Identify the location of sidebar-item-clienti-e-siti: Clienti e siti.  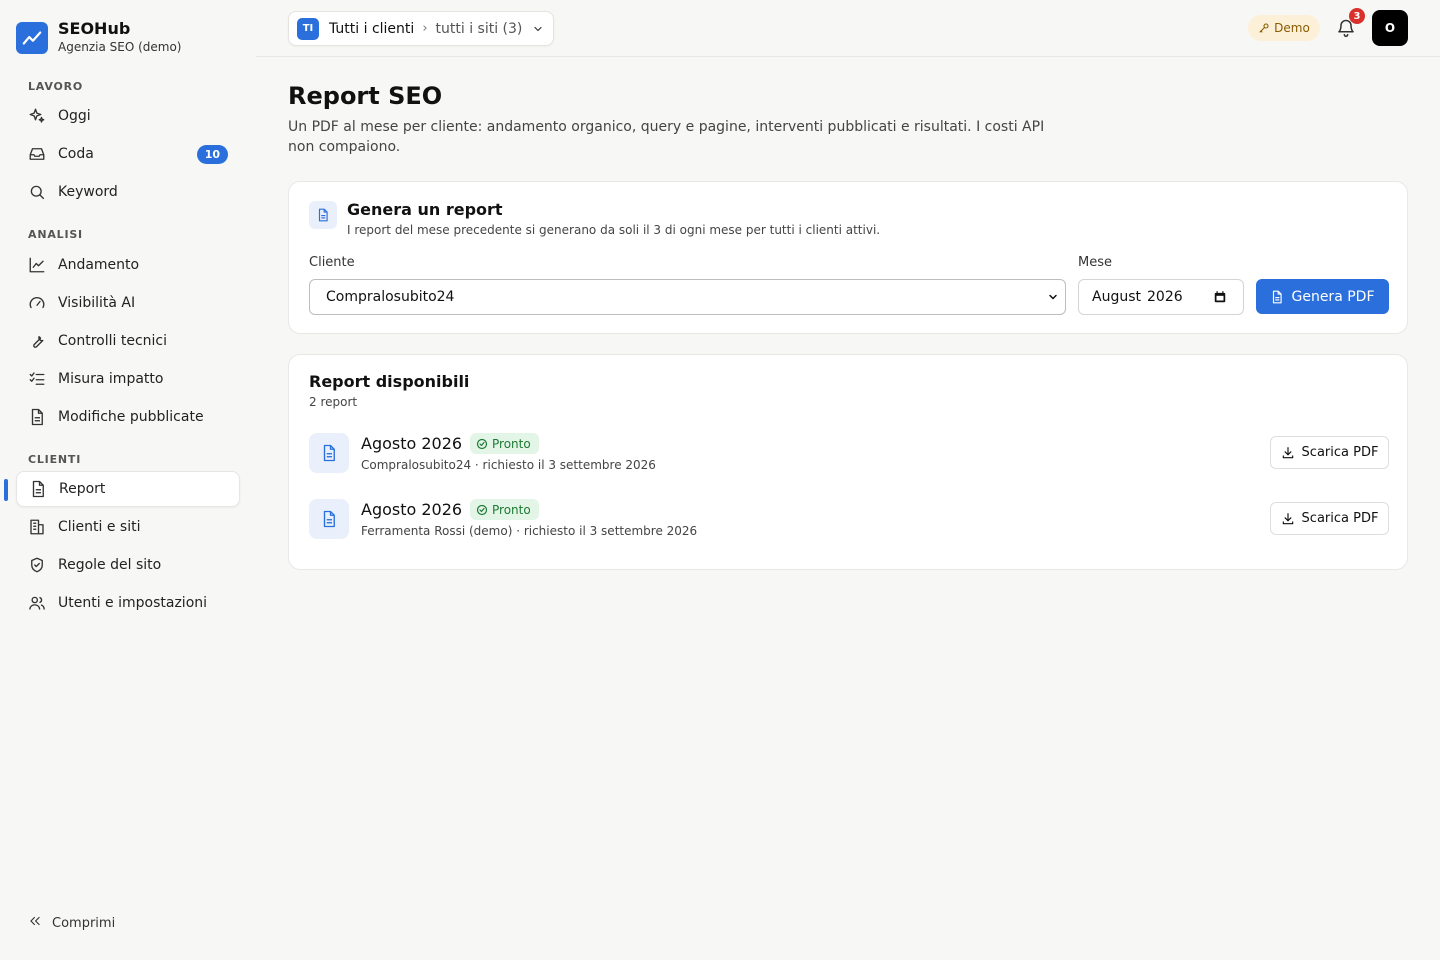
(128, 527).